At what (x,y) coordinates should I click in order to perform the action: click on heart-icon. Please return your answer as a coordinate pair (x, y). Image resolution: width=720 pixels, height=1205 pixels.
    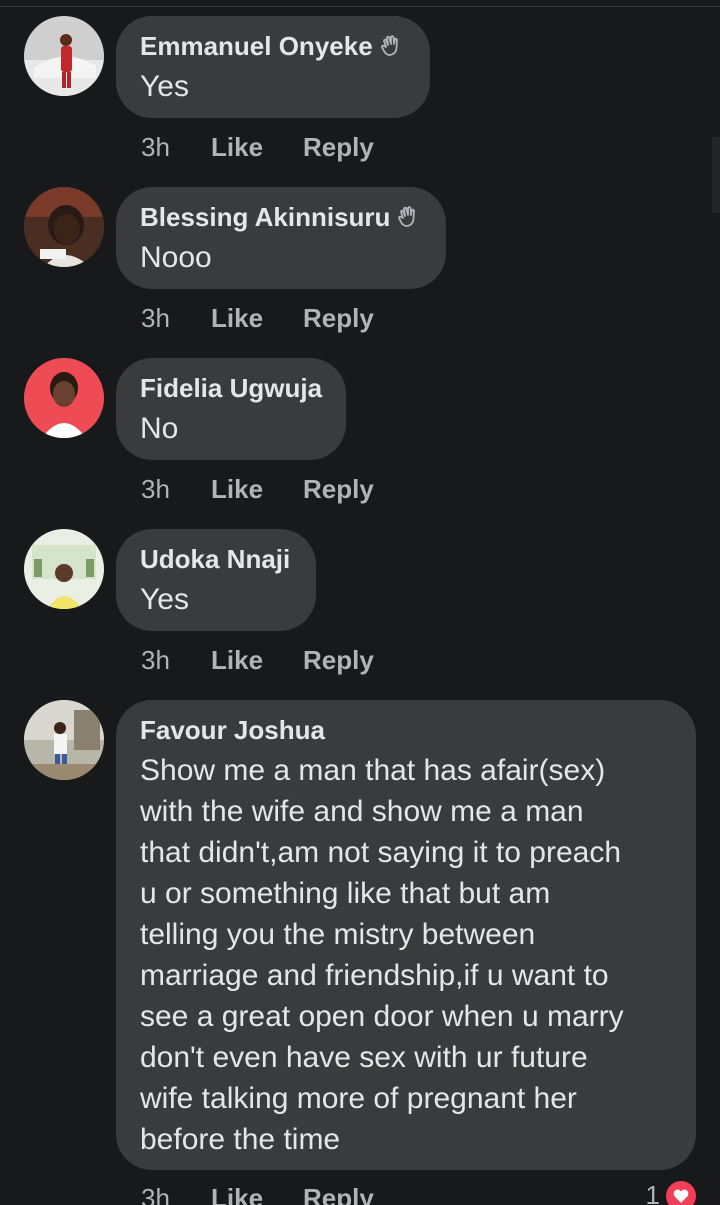
    Looking at the image, I should click on (681, 1192).